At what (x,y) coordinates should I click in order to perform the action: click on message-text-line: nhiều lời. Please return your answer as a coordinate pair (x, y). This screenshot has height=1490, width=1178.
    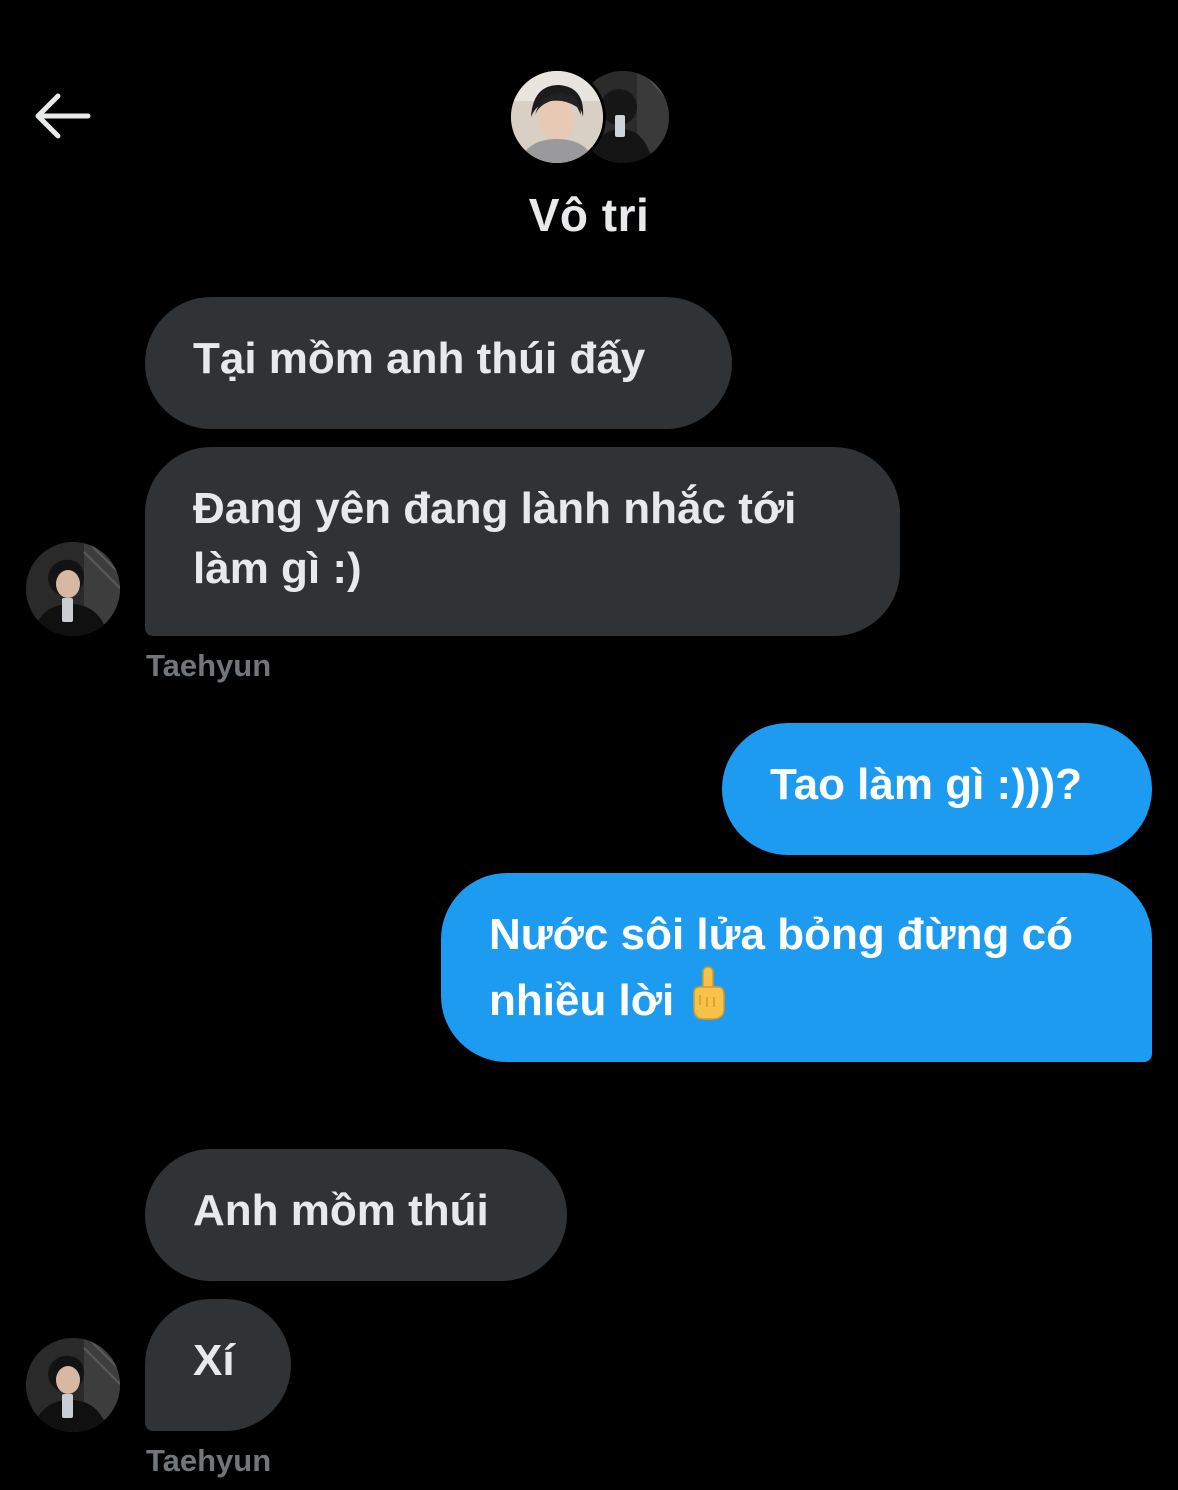
    Looking at the image, I should click on (582, 1000).